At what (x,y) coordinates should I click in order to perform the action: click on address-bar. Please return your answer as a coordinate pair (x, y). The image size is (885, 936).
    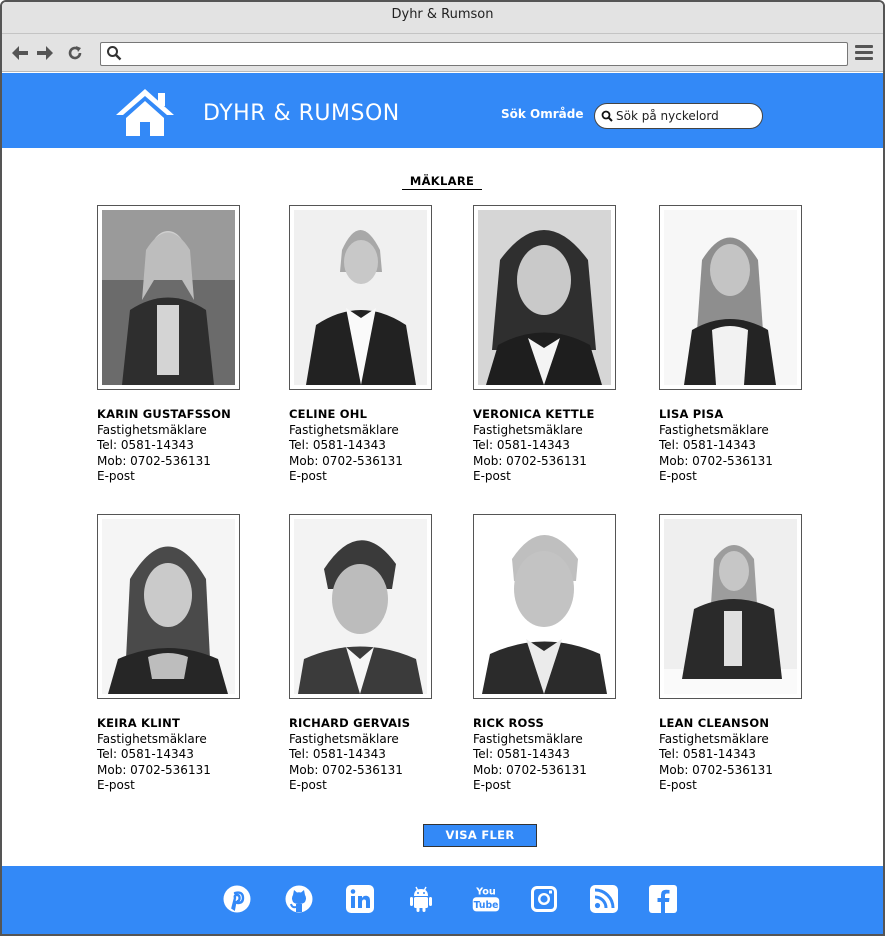
    Looking at the image, I should click on (474, 54).